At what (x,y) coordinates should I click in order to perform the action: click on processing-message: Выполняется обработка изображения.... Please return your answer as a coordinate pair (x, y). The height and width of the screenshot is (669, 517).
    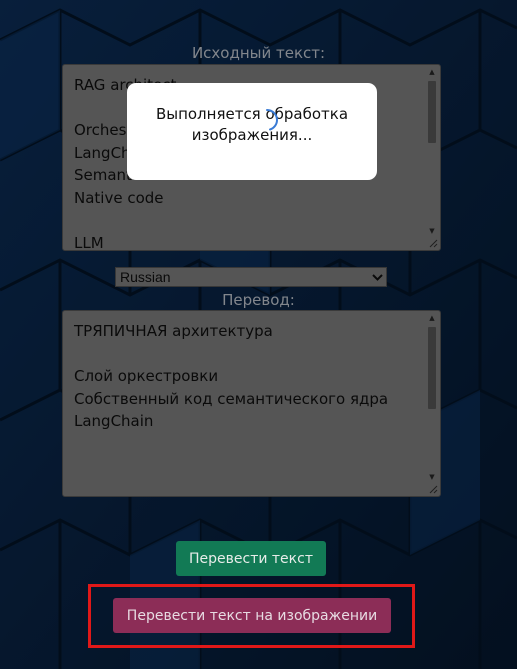
    Looking at the image, I should click on (252, 125).